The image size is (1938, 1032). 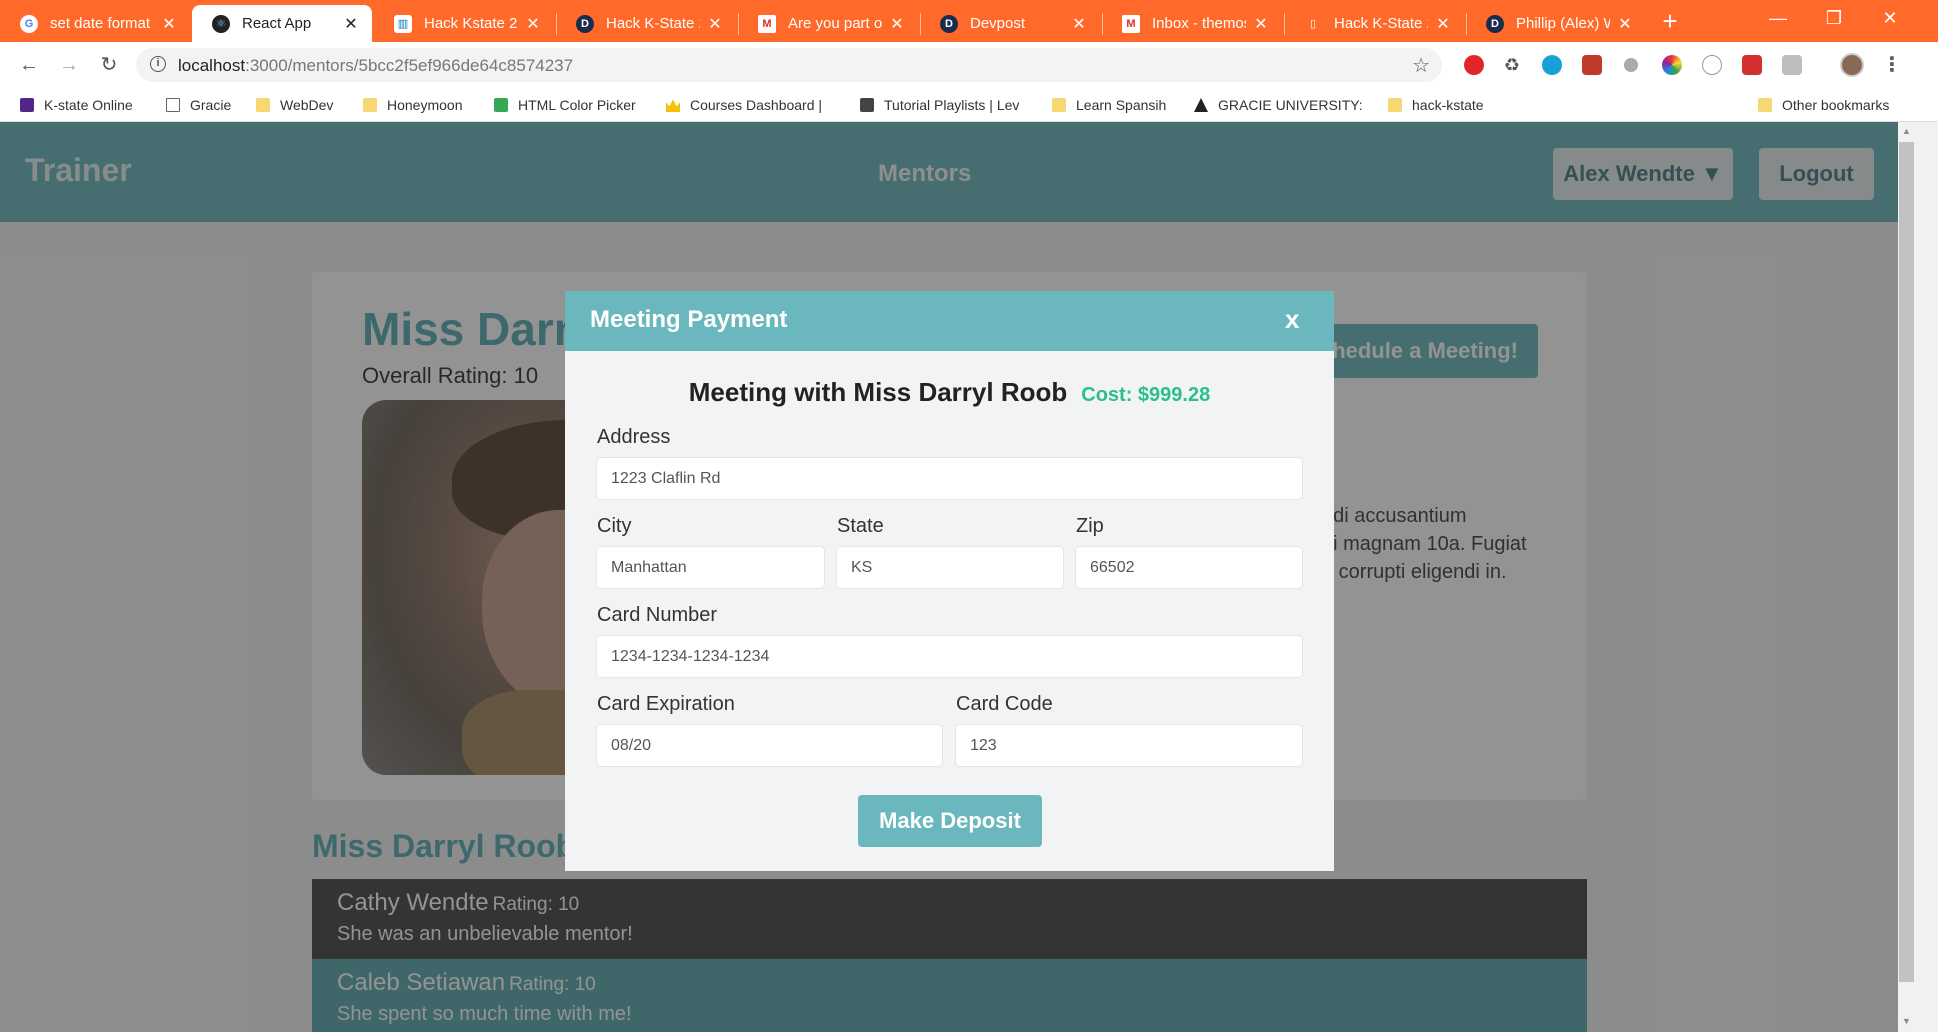 What do you see at coordinates (1672, 65) in the screenshot?
I see `color-wheel-extension-icon` at bounding box center [1672, 65].